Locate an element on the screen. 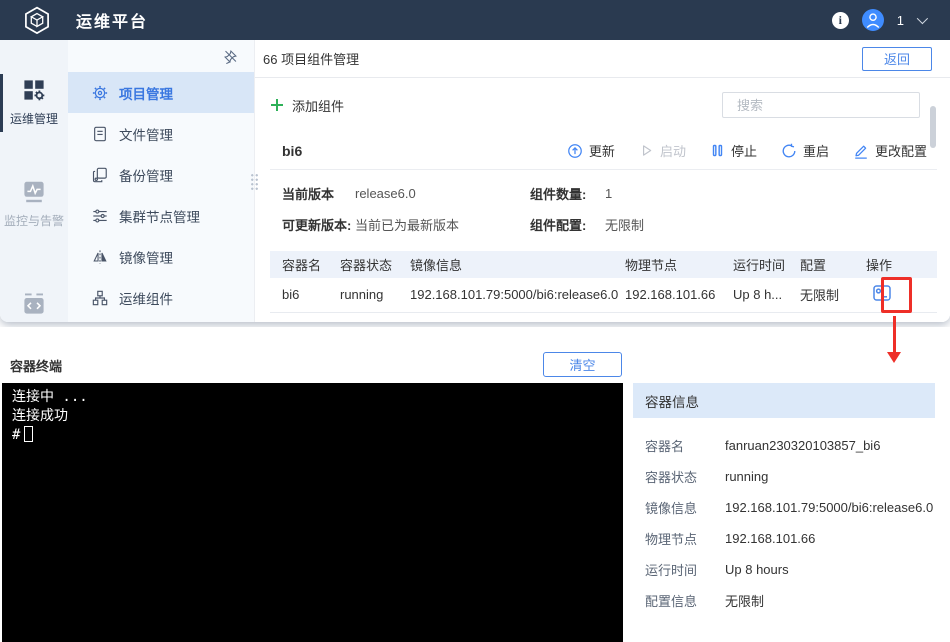  add-component-button: 添加组件 is located at coordinates (307, 105).